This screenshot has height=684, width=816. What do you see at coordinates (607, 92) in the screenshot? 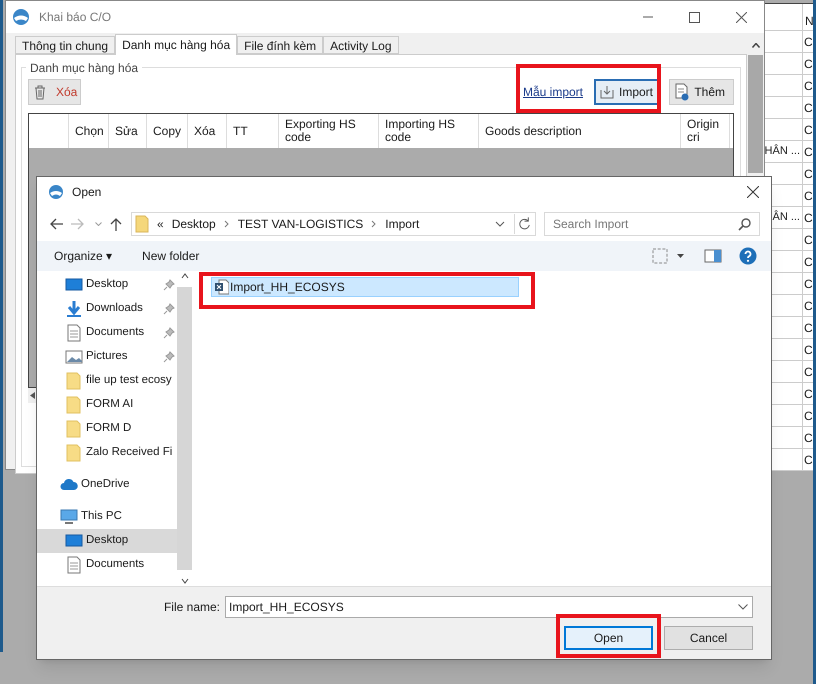
I see `download-icon` at bounding box center [607, 92].